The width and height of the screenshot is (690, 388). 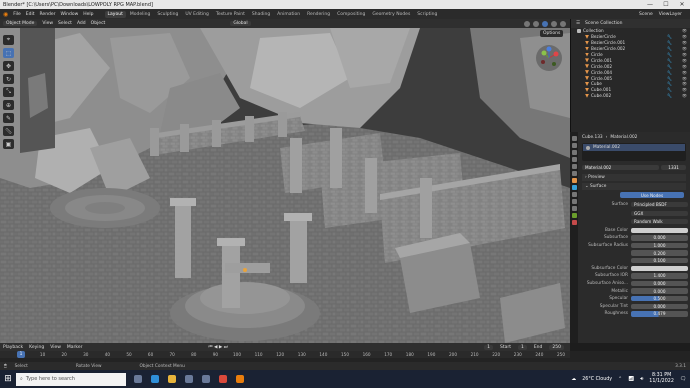 What do you see at coordinates (563, 23) in the screenshot?
I see `shading-rendered-icon` at bounding box center [563, 23].